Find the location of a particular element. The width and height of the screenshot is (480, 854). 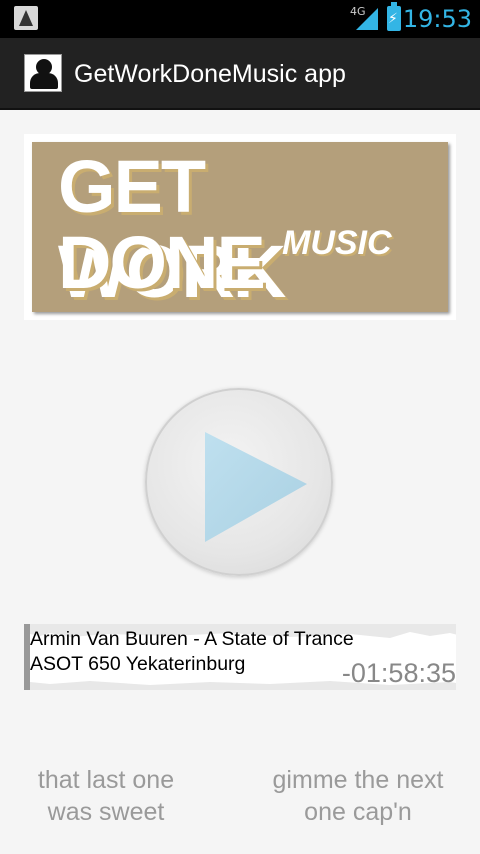

action-bar: GetWorkDoneMusic app is located at coordinates (240, 74).